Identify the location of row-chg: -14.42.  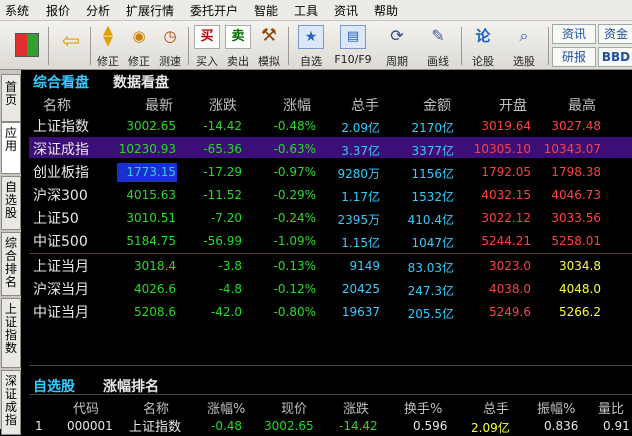
(222, 126).